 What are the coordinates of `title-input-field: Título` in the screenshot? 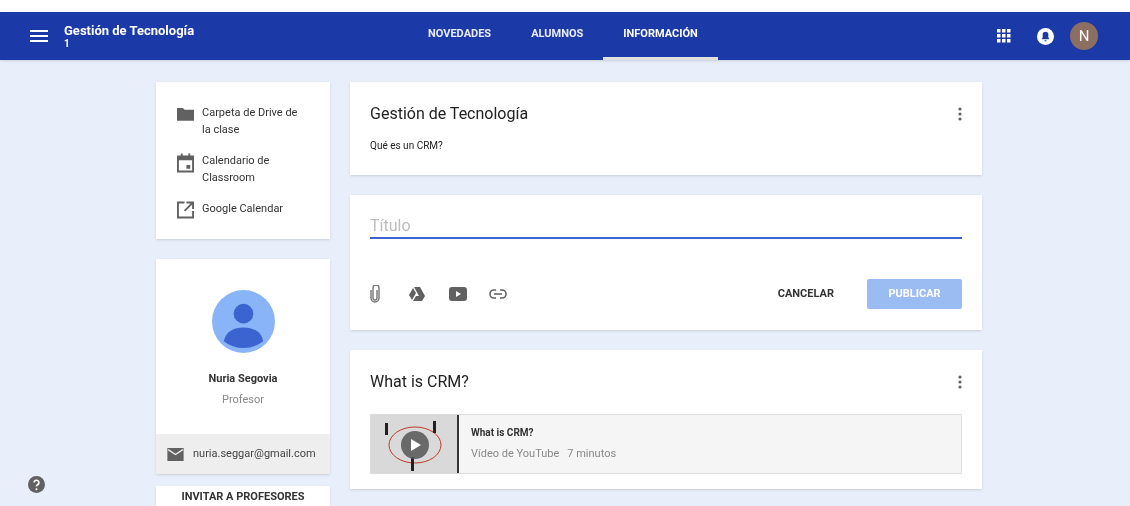 It's located at (666, 227).